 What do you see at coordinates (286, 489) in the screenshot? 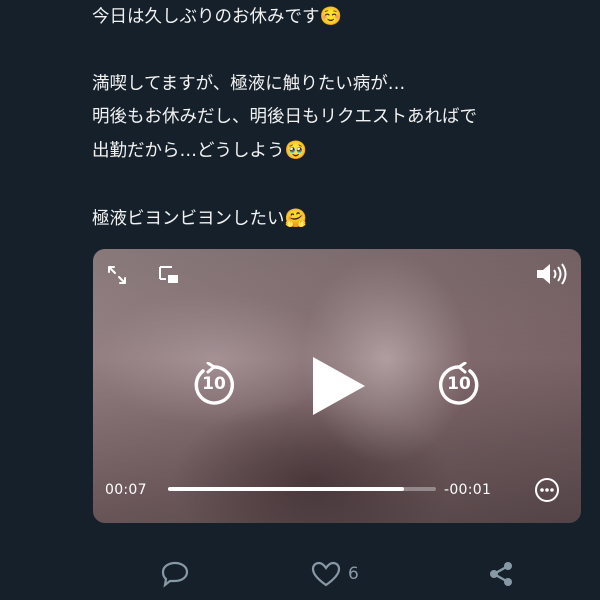
I see `progress-fill` at bounding box center [286, 489].